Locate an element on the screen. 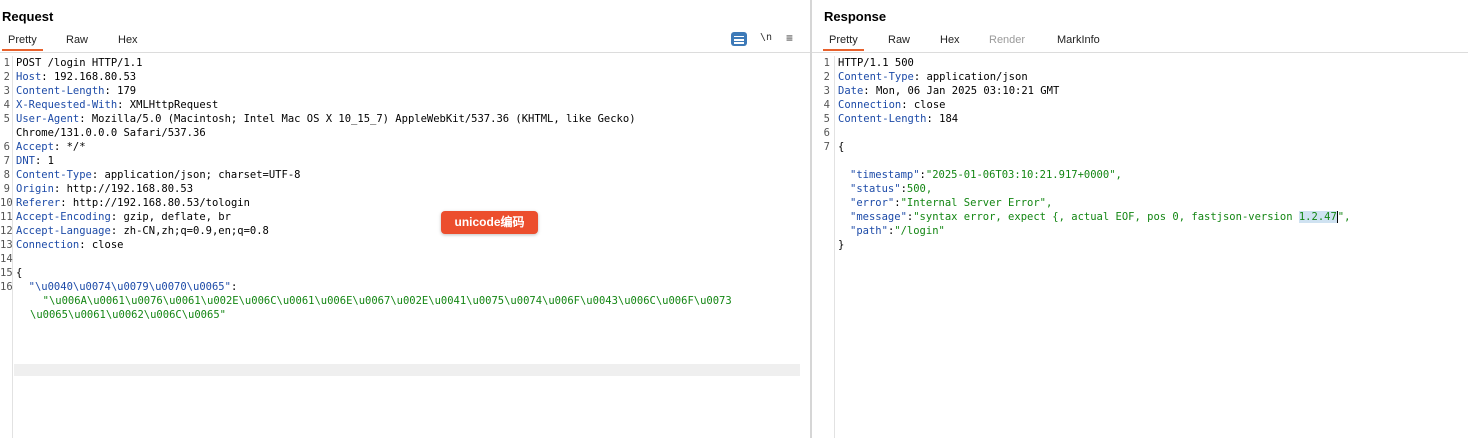 This screenshot has height=438, width=1468. annotation-badge: unicode编码 is located at coordinates (489, 222).